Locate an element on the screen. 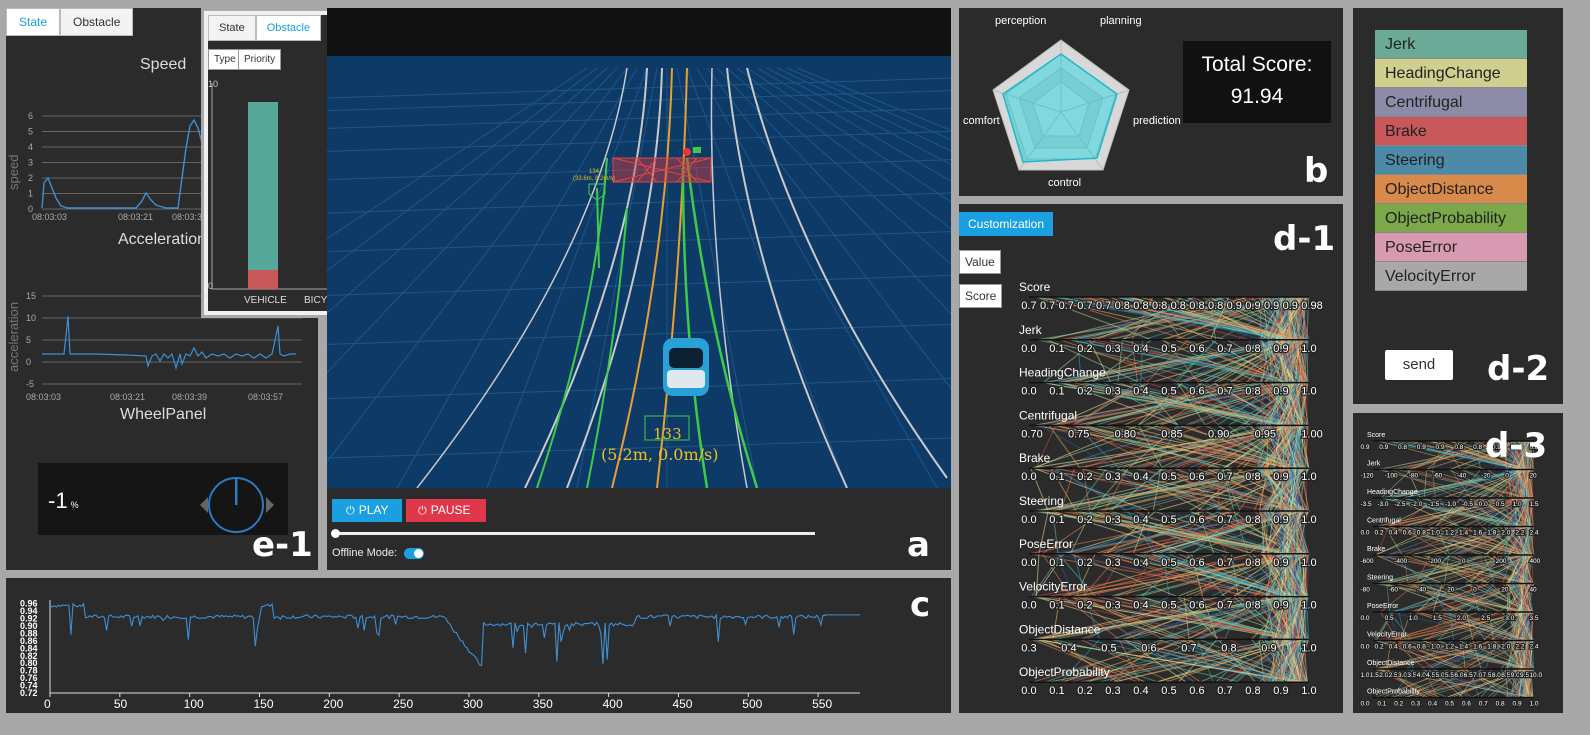 This screenshot has width=1590, height=735. legend-item-poseerror: PoseError is located at coordinates (1451, 247).